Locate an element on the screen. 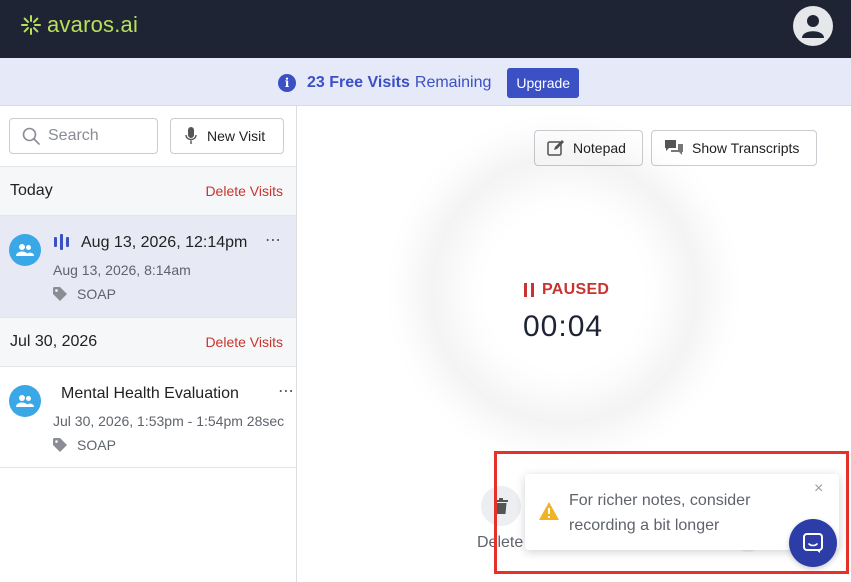 This screenshot has height=582, width=851. recording-timer: 00:04 is located at coordinates (563, 326).